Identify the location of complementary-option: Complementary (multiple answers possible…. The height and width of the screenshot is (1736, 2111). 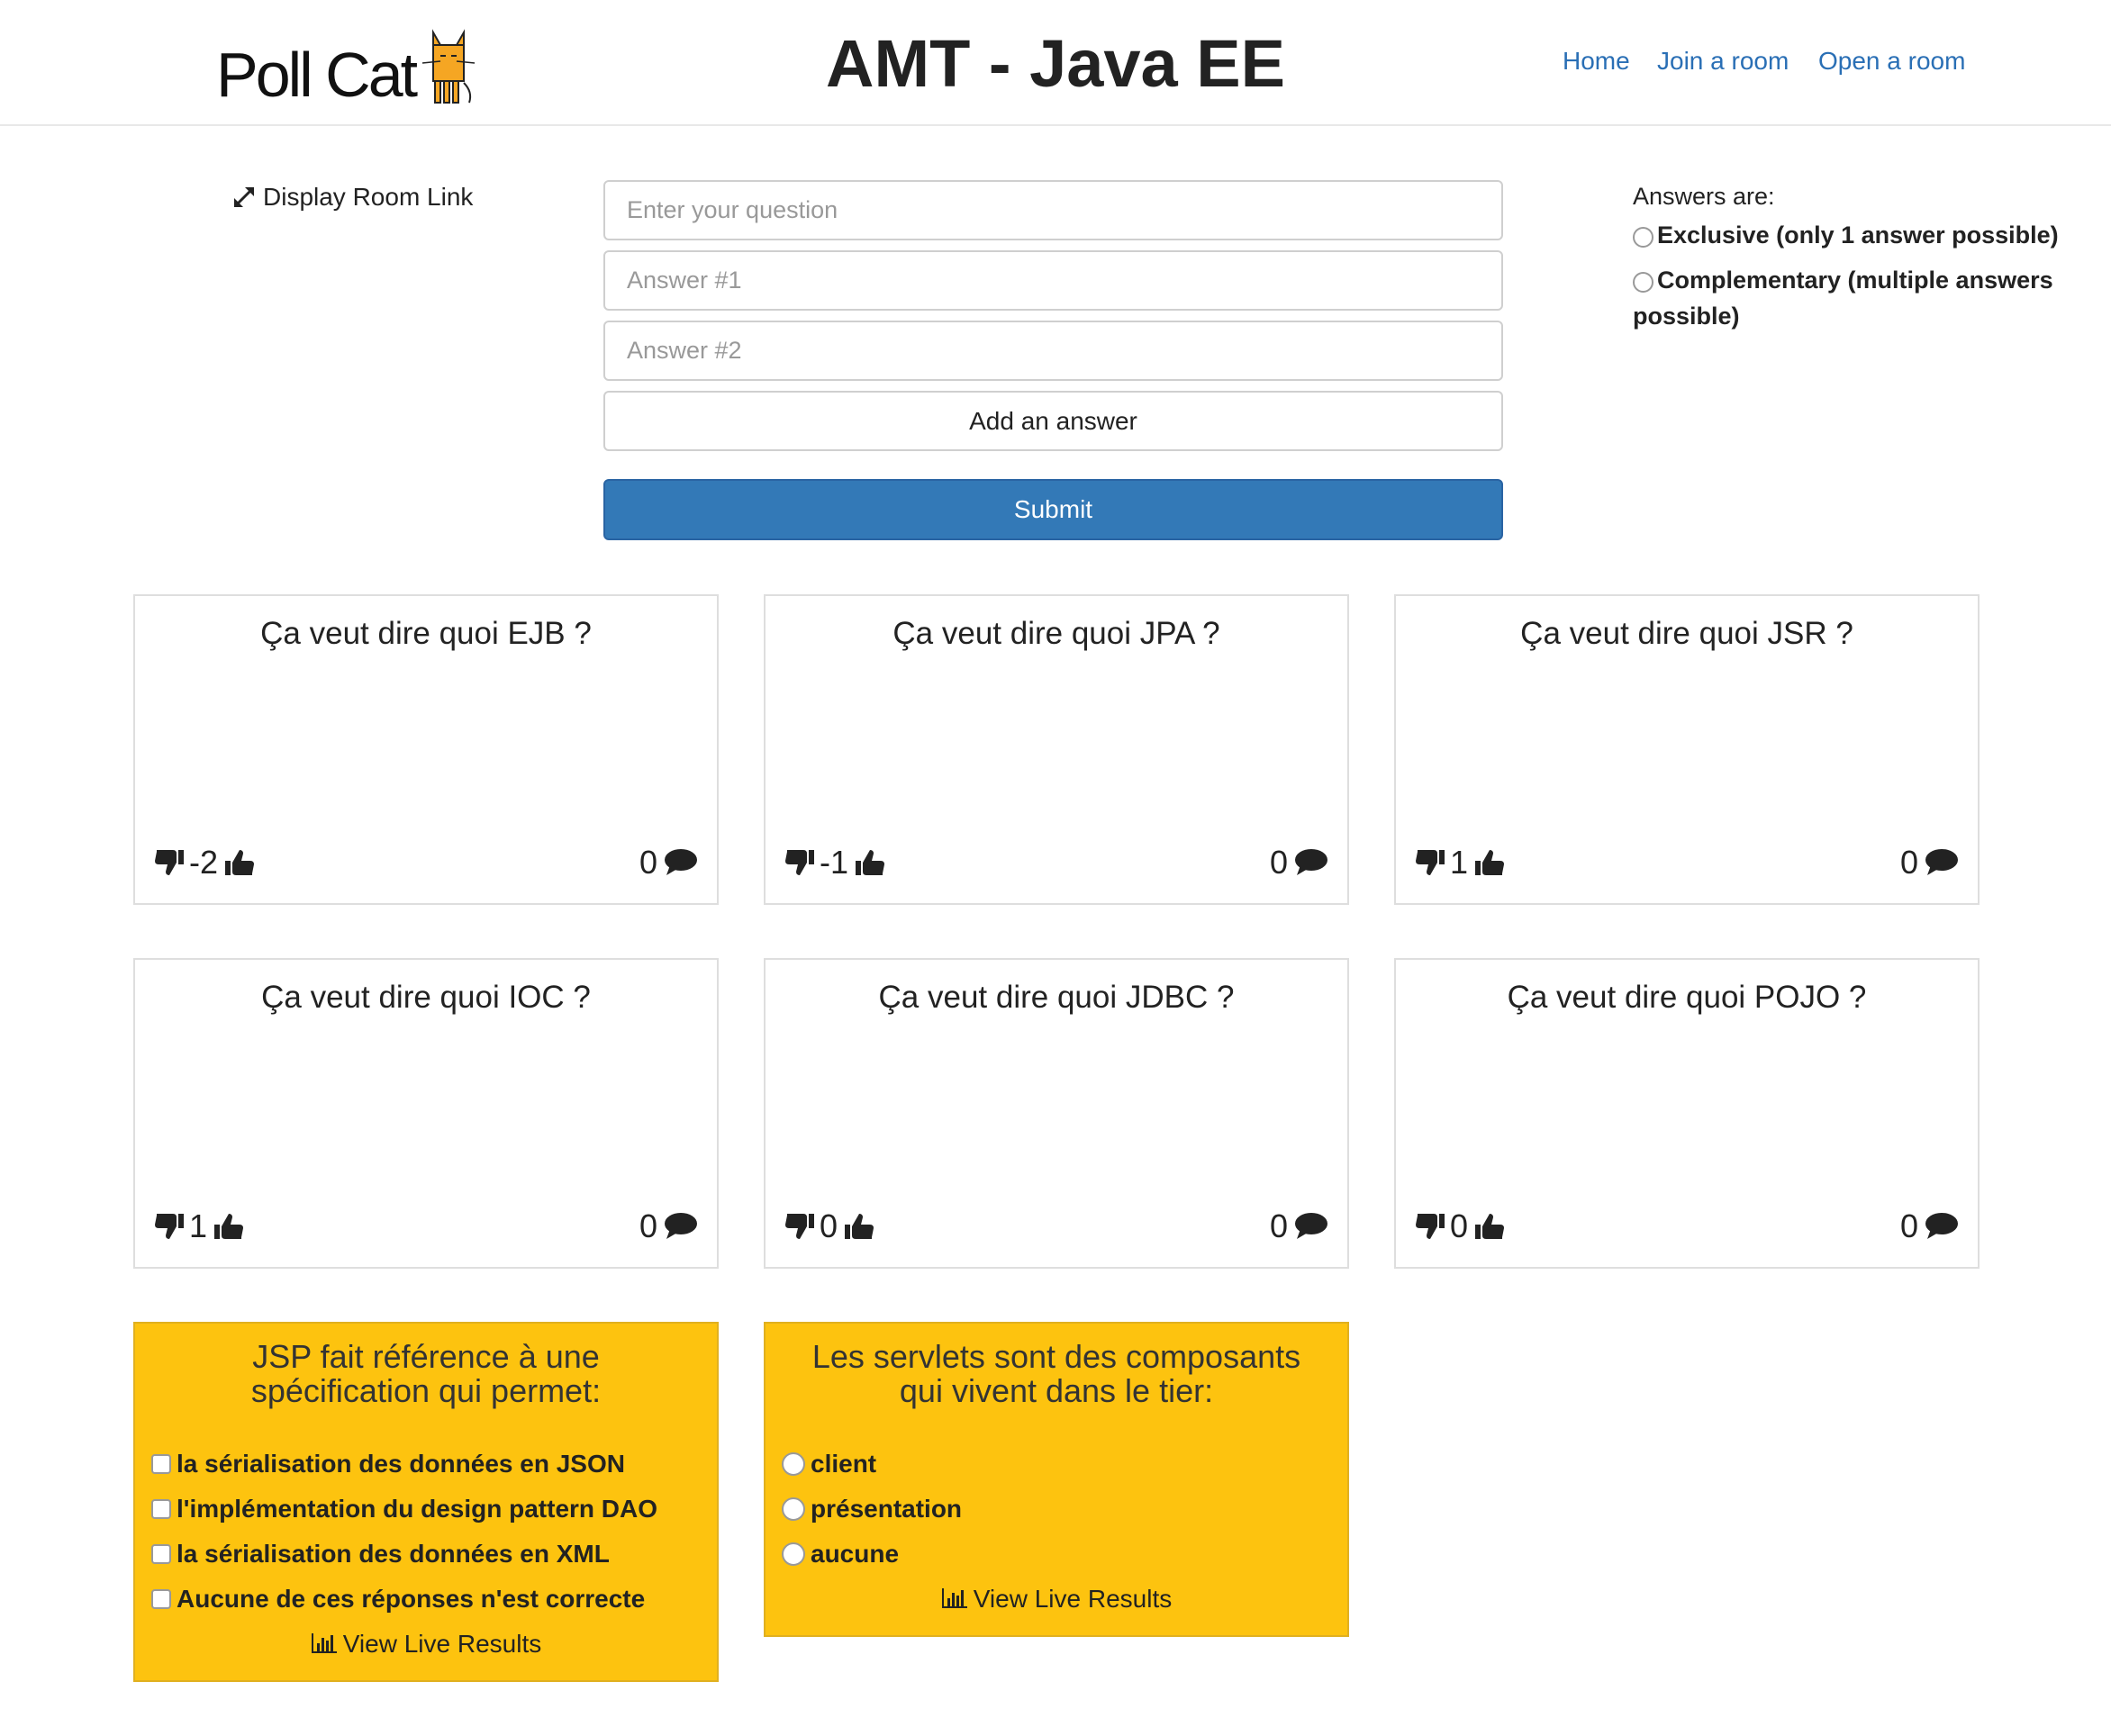
(1867, 298).